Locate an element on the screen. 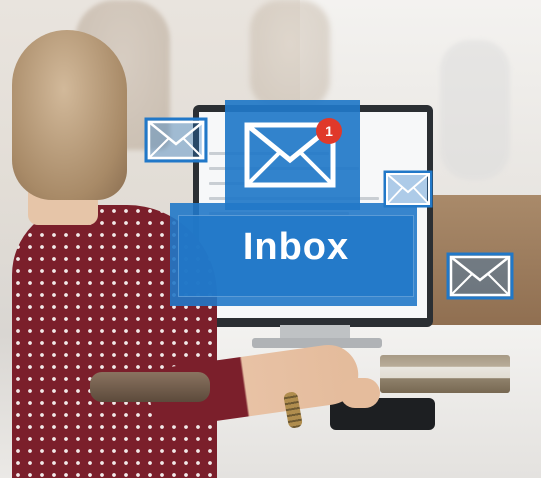 This screenshot has width=541, height=478. notification-badge: 1 is located at coordinates (329, 131).